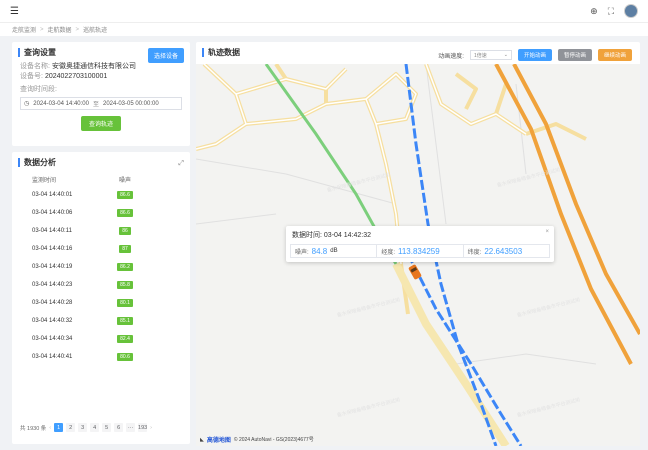  What do you see at coordinates (151, 428) in the screenshot?
I see `chevron-right-icon: ›` at bounding box center [151, 428].